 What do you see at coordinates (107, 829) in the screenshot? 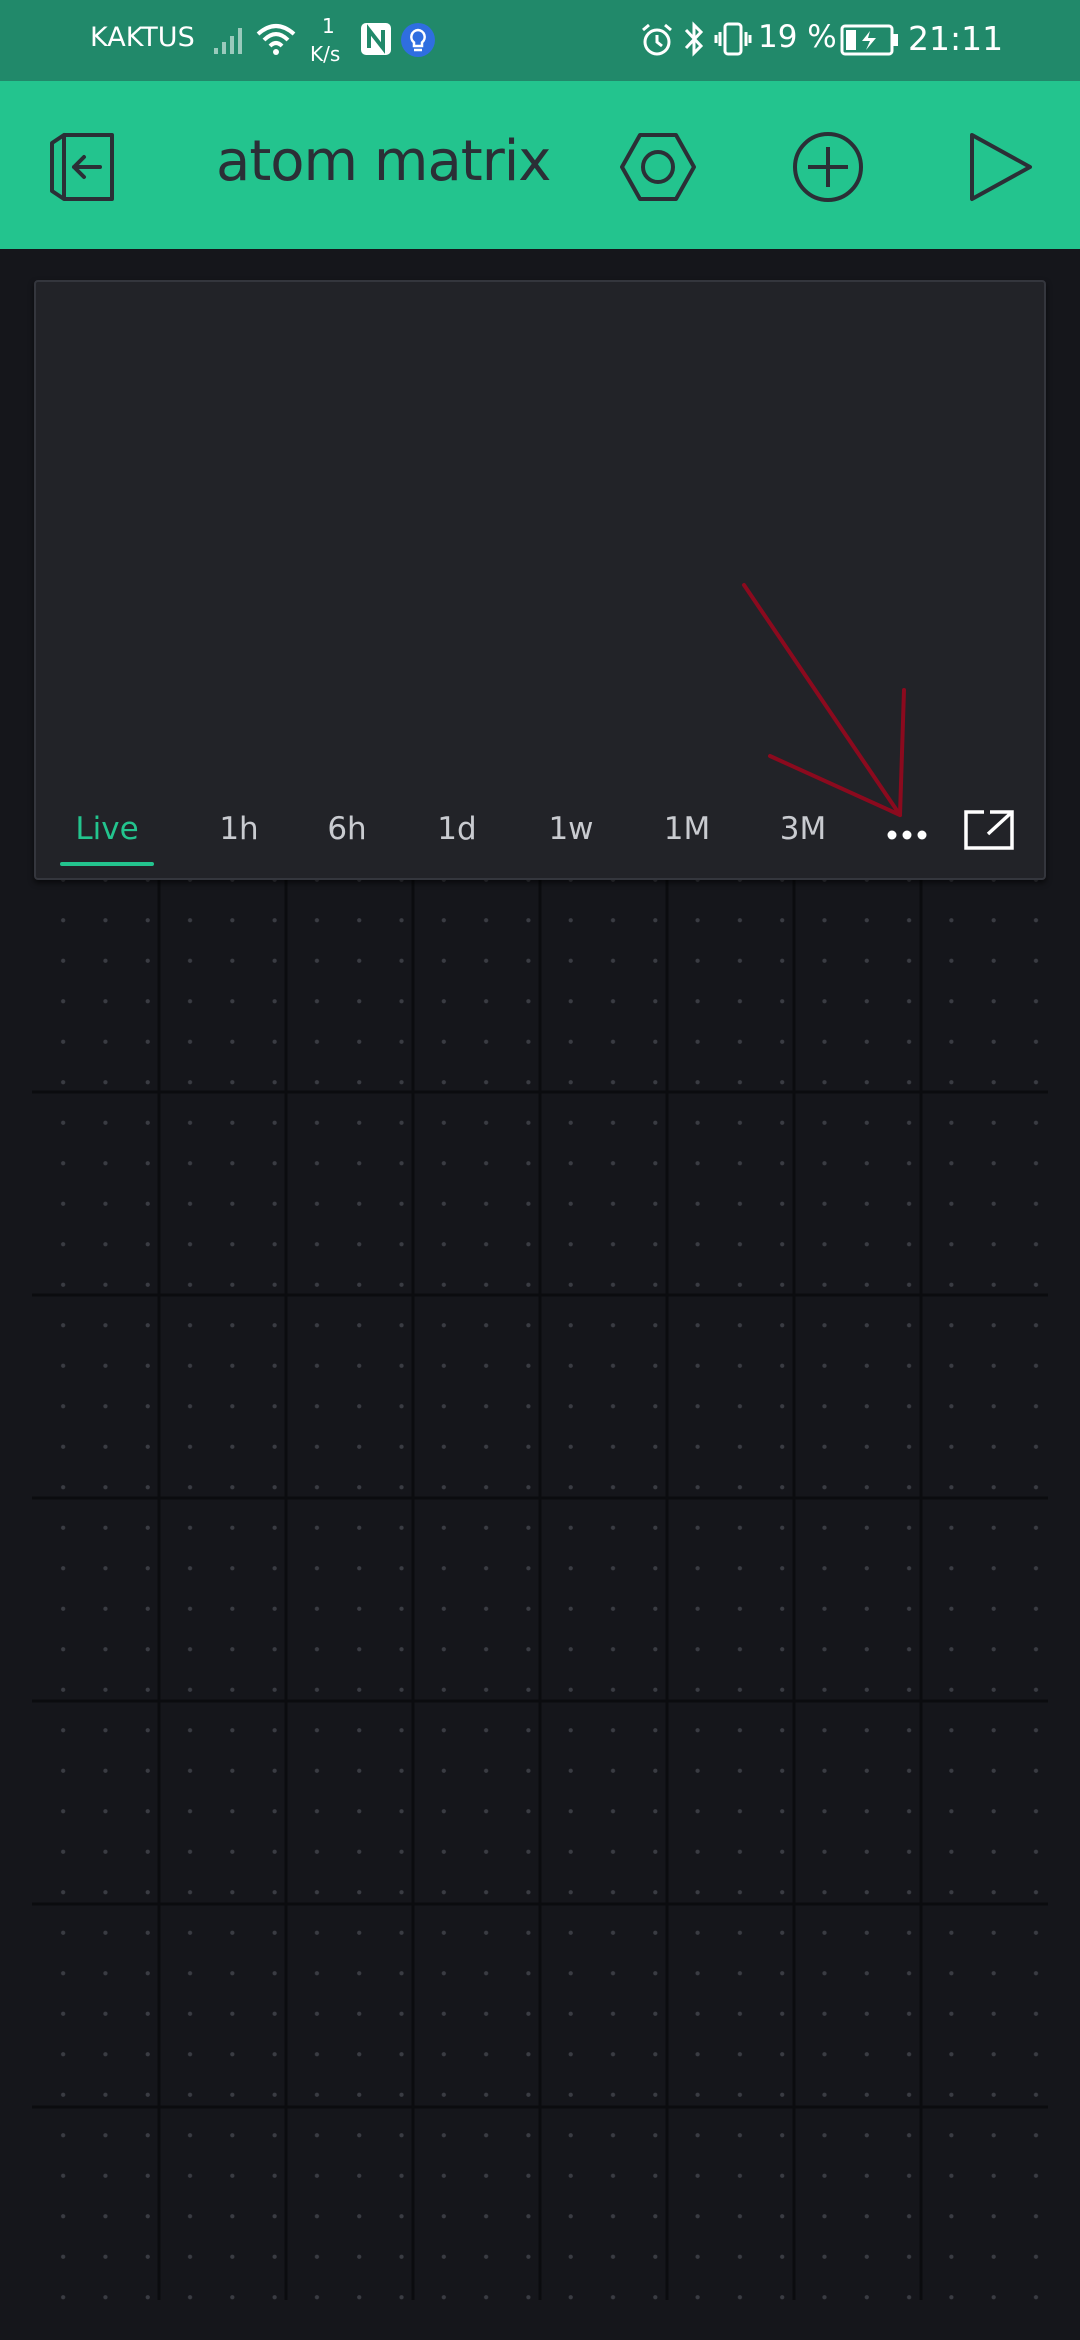
I see `period-tab-live: Live` at bounding box center [107, 829].